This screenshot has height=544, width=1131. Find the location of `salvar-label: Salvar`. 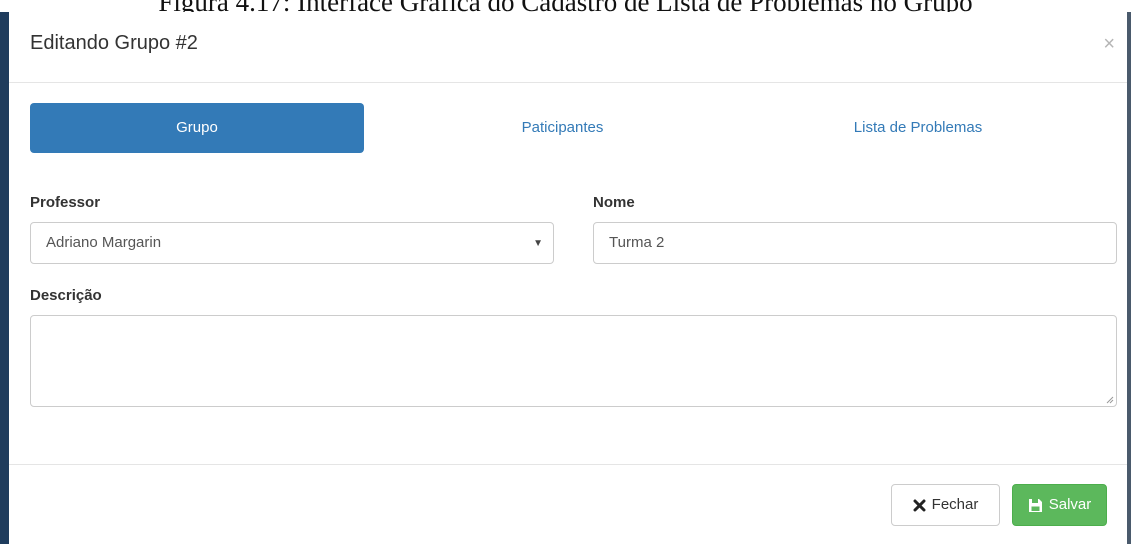

salvar-label: Salvar is located at coordinates (1070, 504).